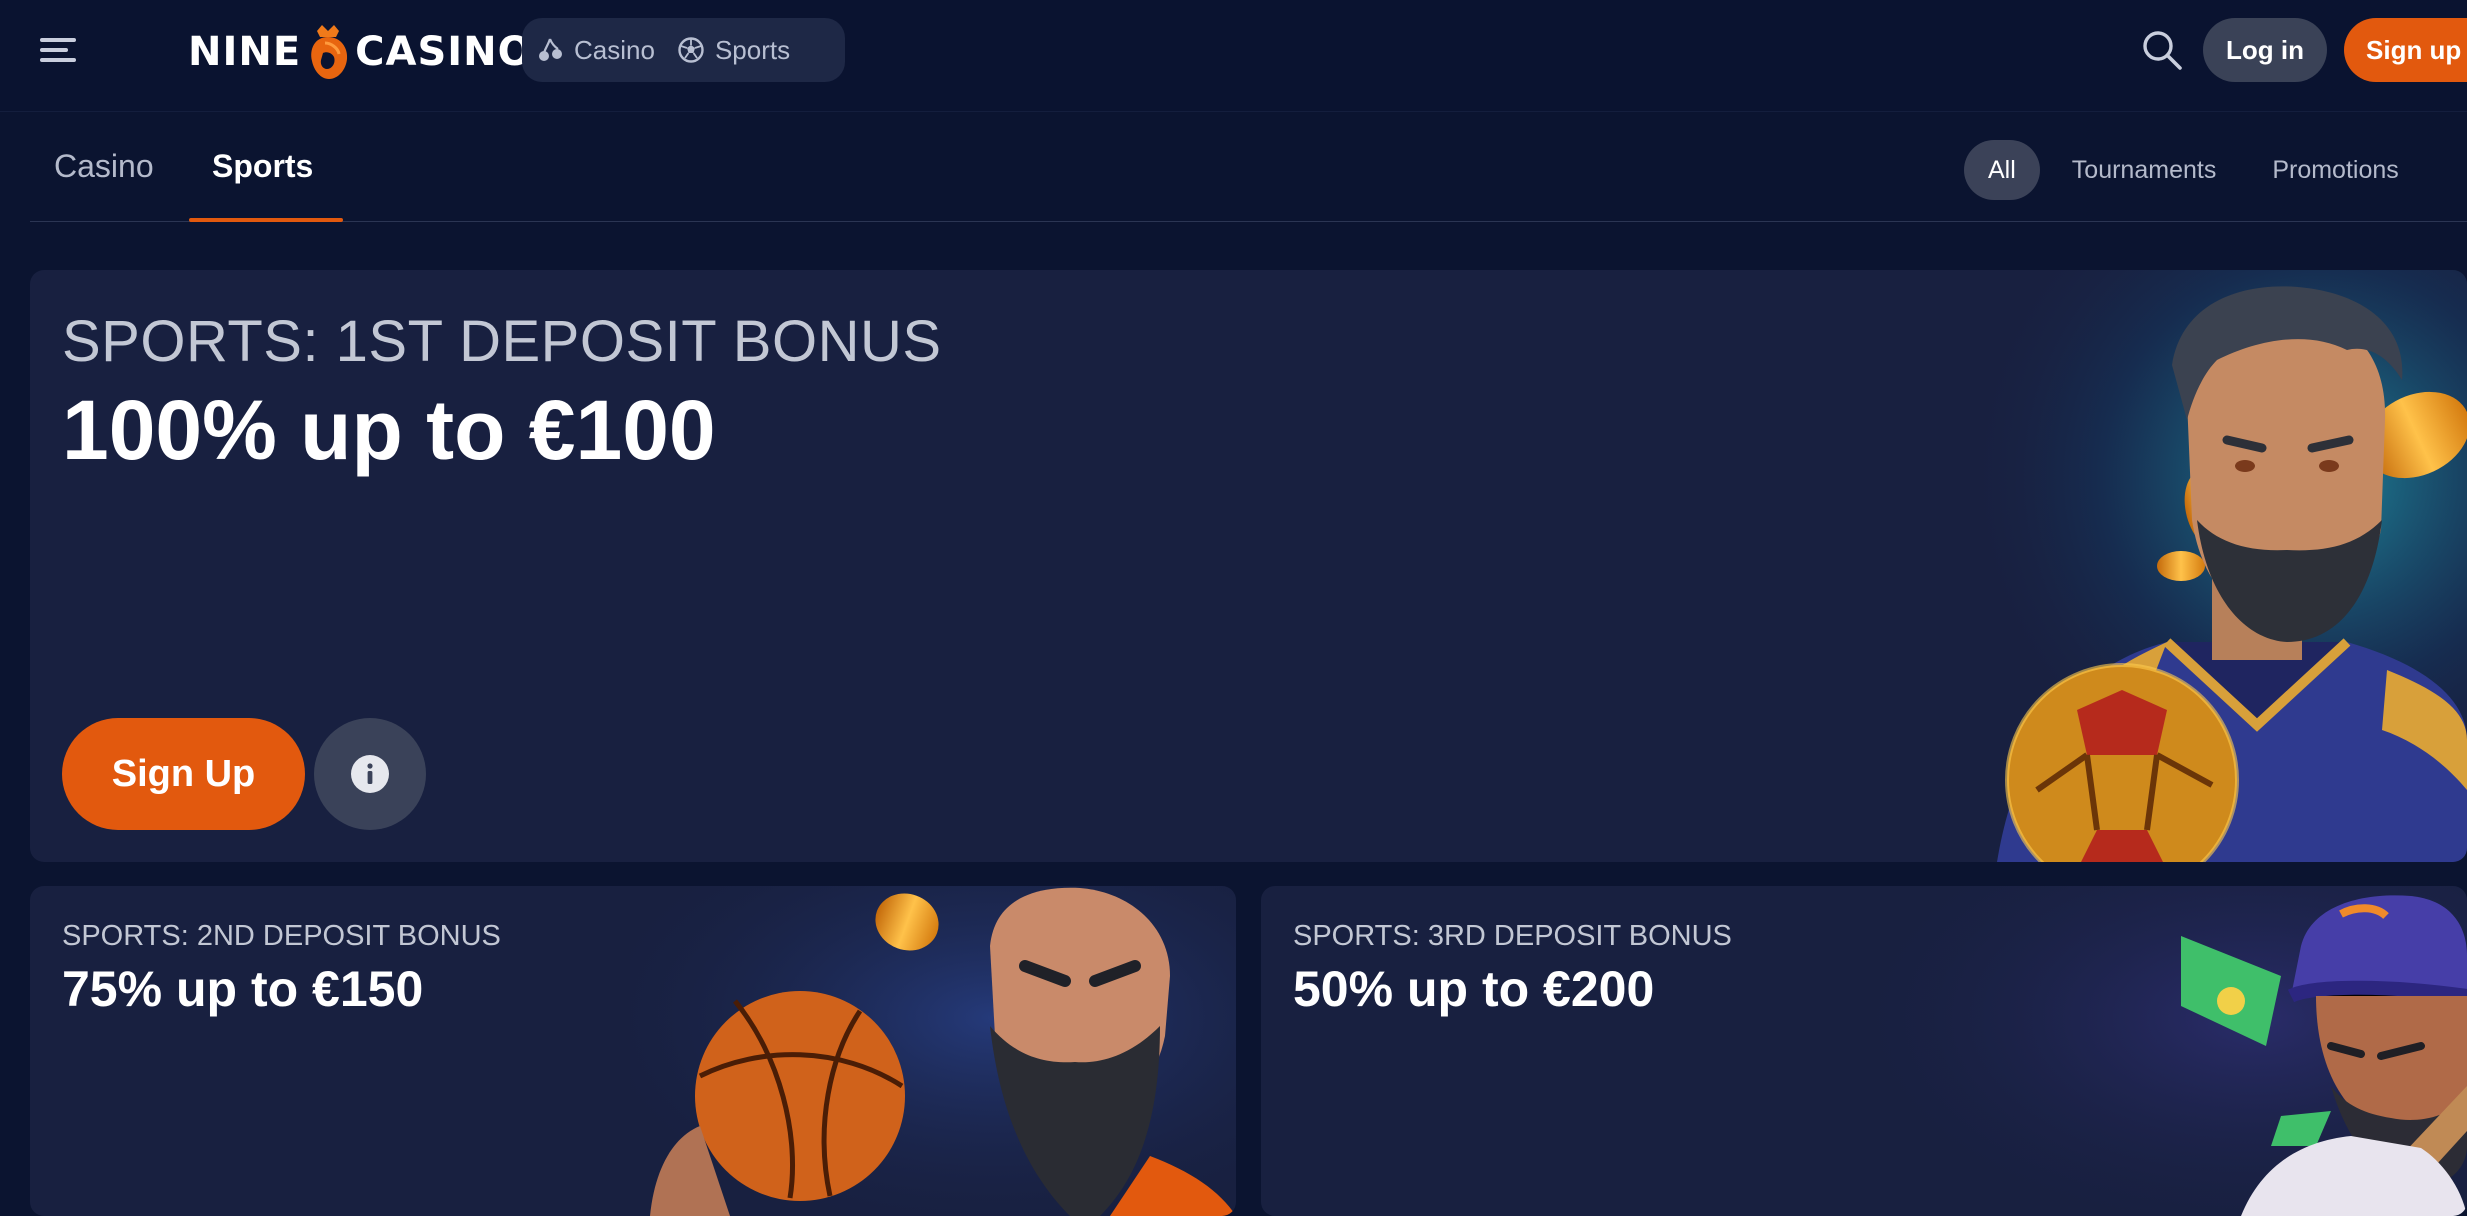 The width and height of the screenshot is (2467, 1216). What do you see at coordinates (60, 50) in the screenshot?
I see `hamburger-menu-icon` at bounding box center [60, 50].